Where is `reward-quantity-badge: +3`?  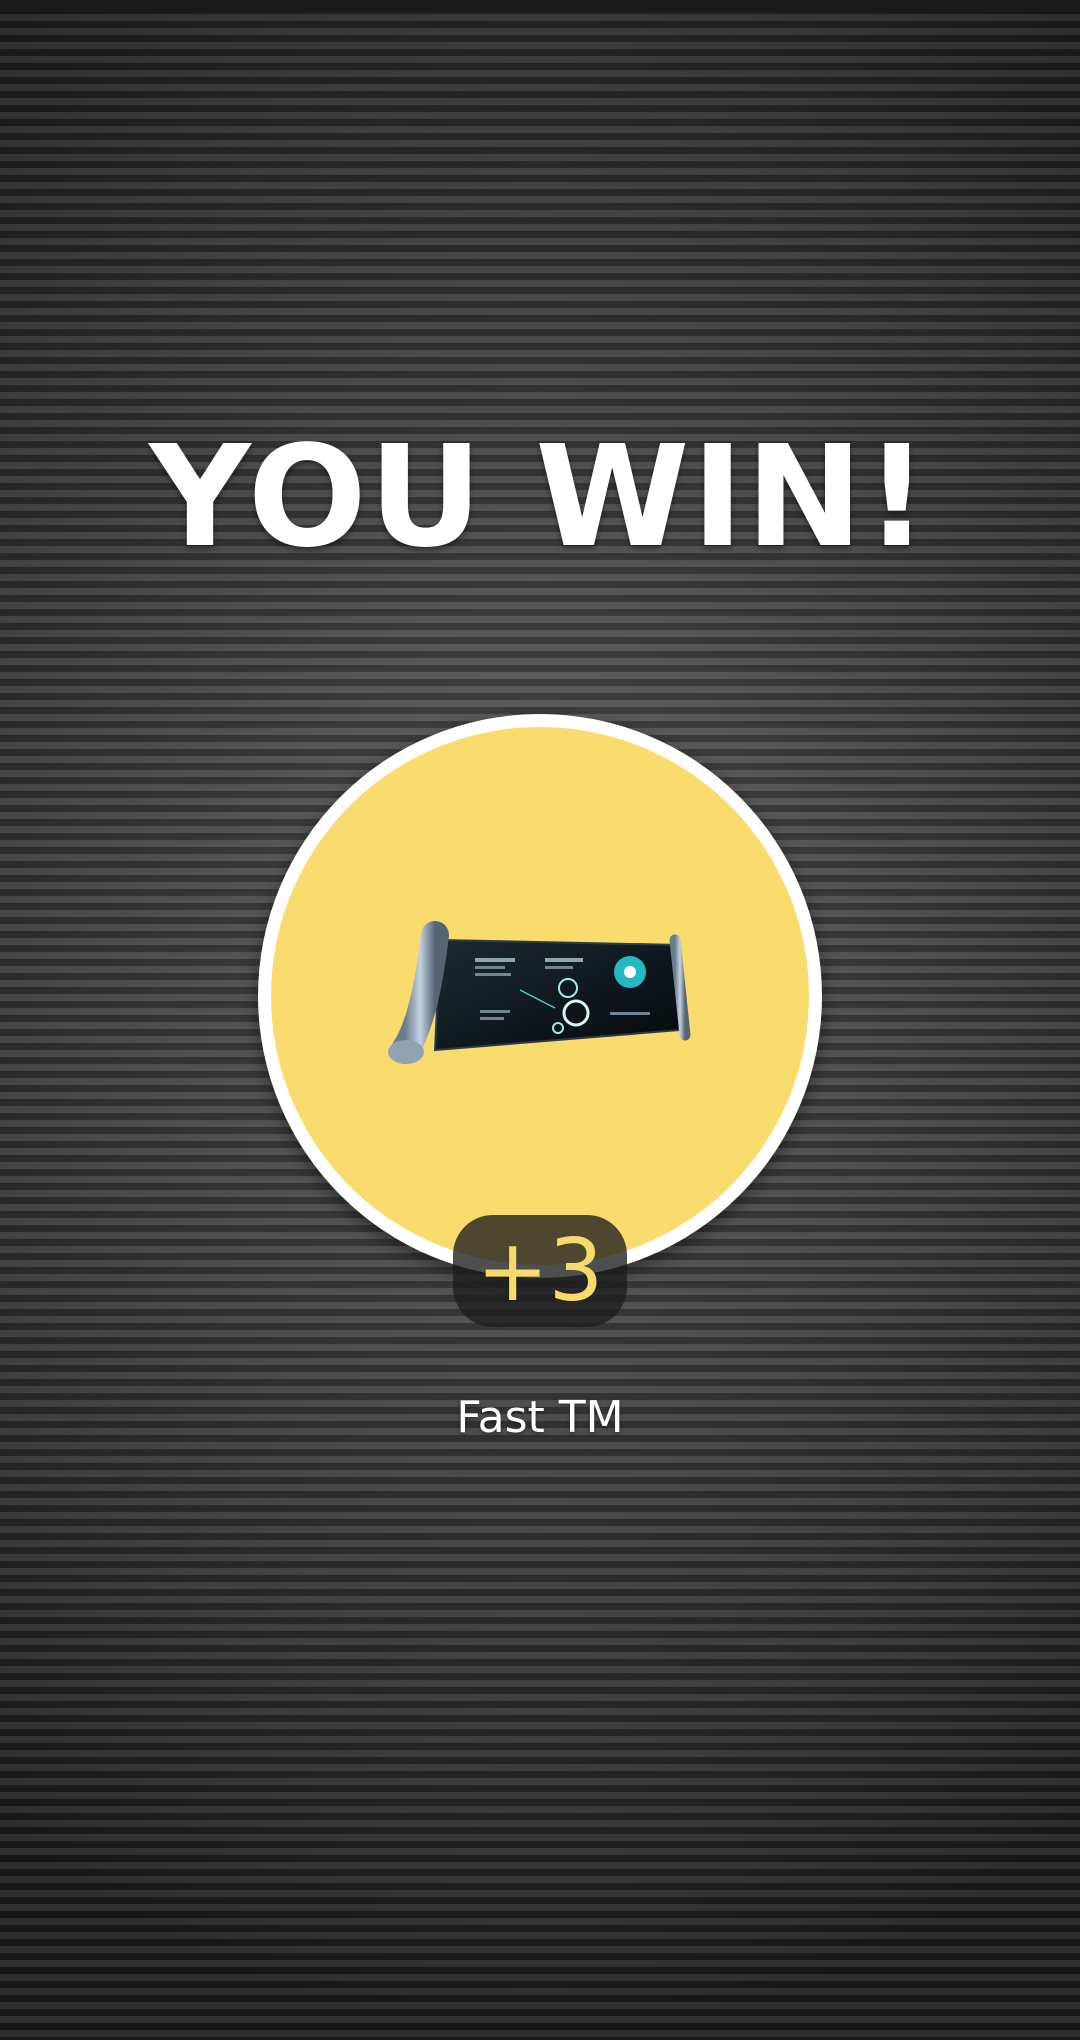
reward-quantity-badge: +3 is located at coordinates (540, 1271).